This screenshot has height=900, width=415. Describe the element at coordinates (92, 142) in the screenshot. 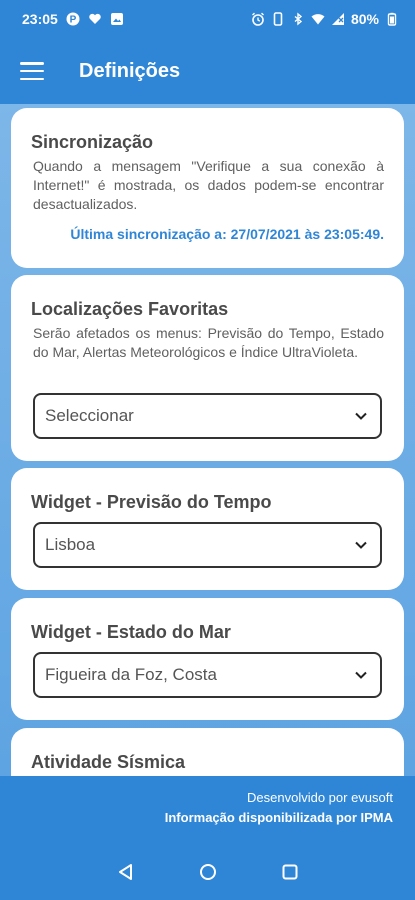

I see `sync-title: Sincronização` at that location.